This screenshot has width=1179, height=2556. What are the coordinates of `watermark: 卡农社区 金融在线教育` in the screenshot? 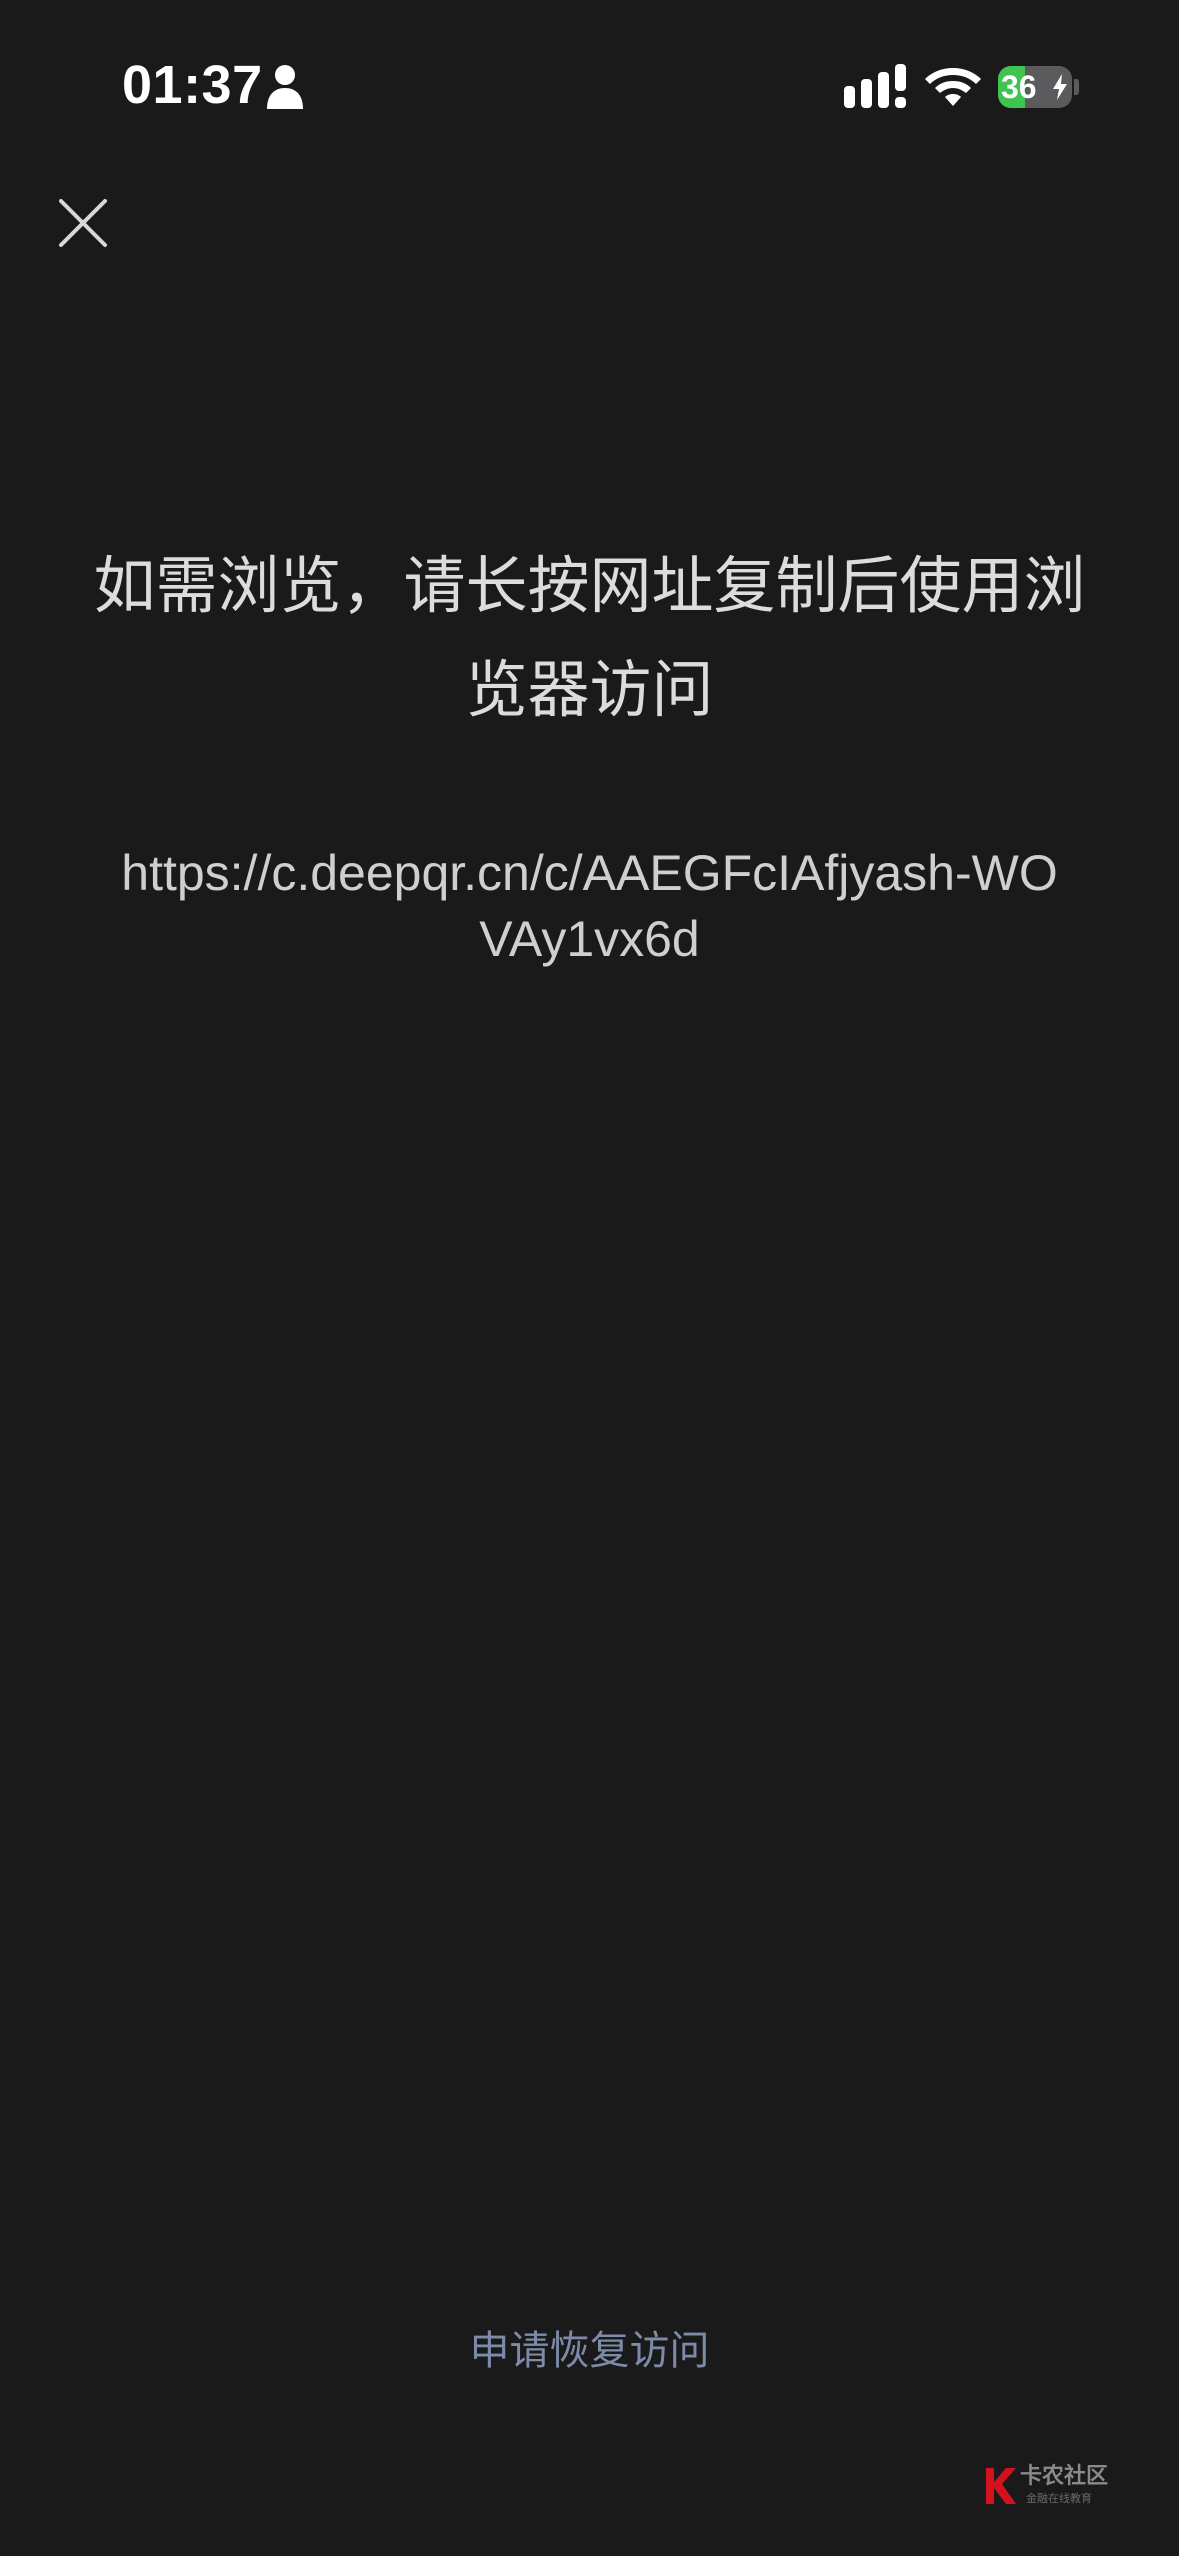 It's located at (1057, 2488).